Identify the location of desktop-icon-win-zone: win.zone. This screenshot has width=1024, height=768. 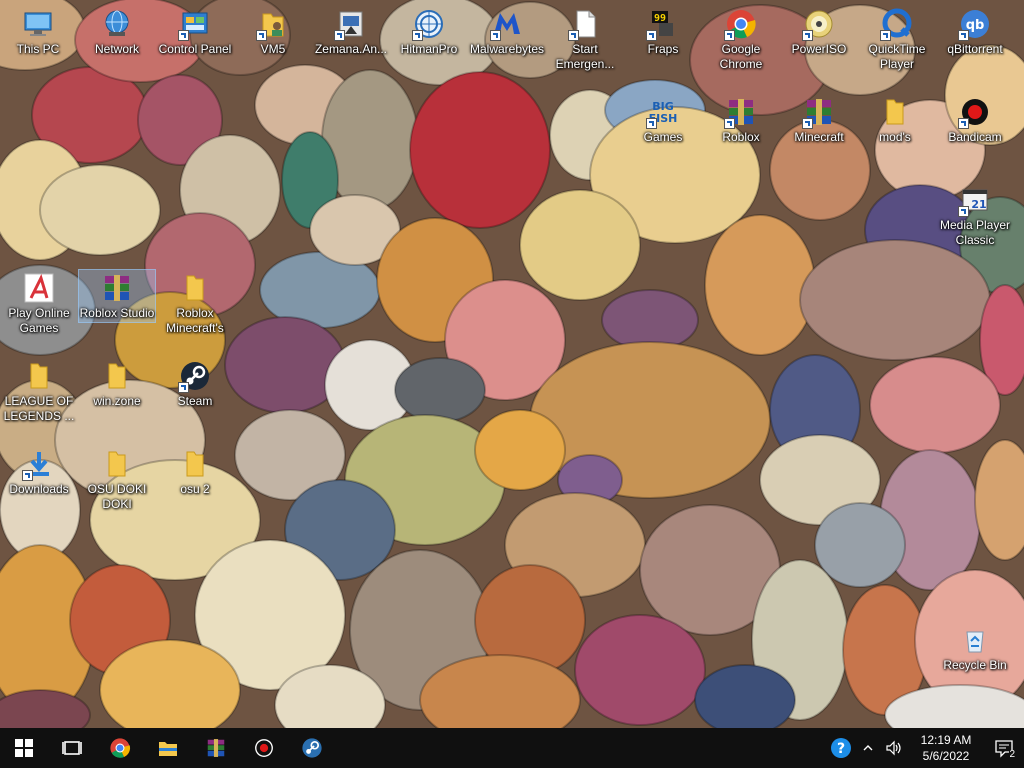
(117, 383).